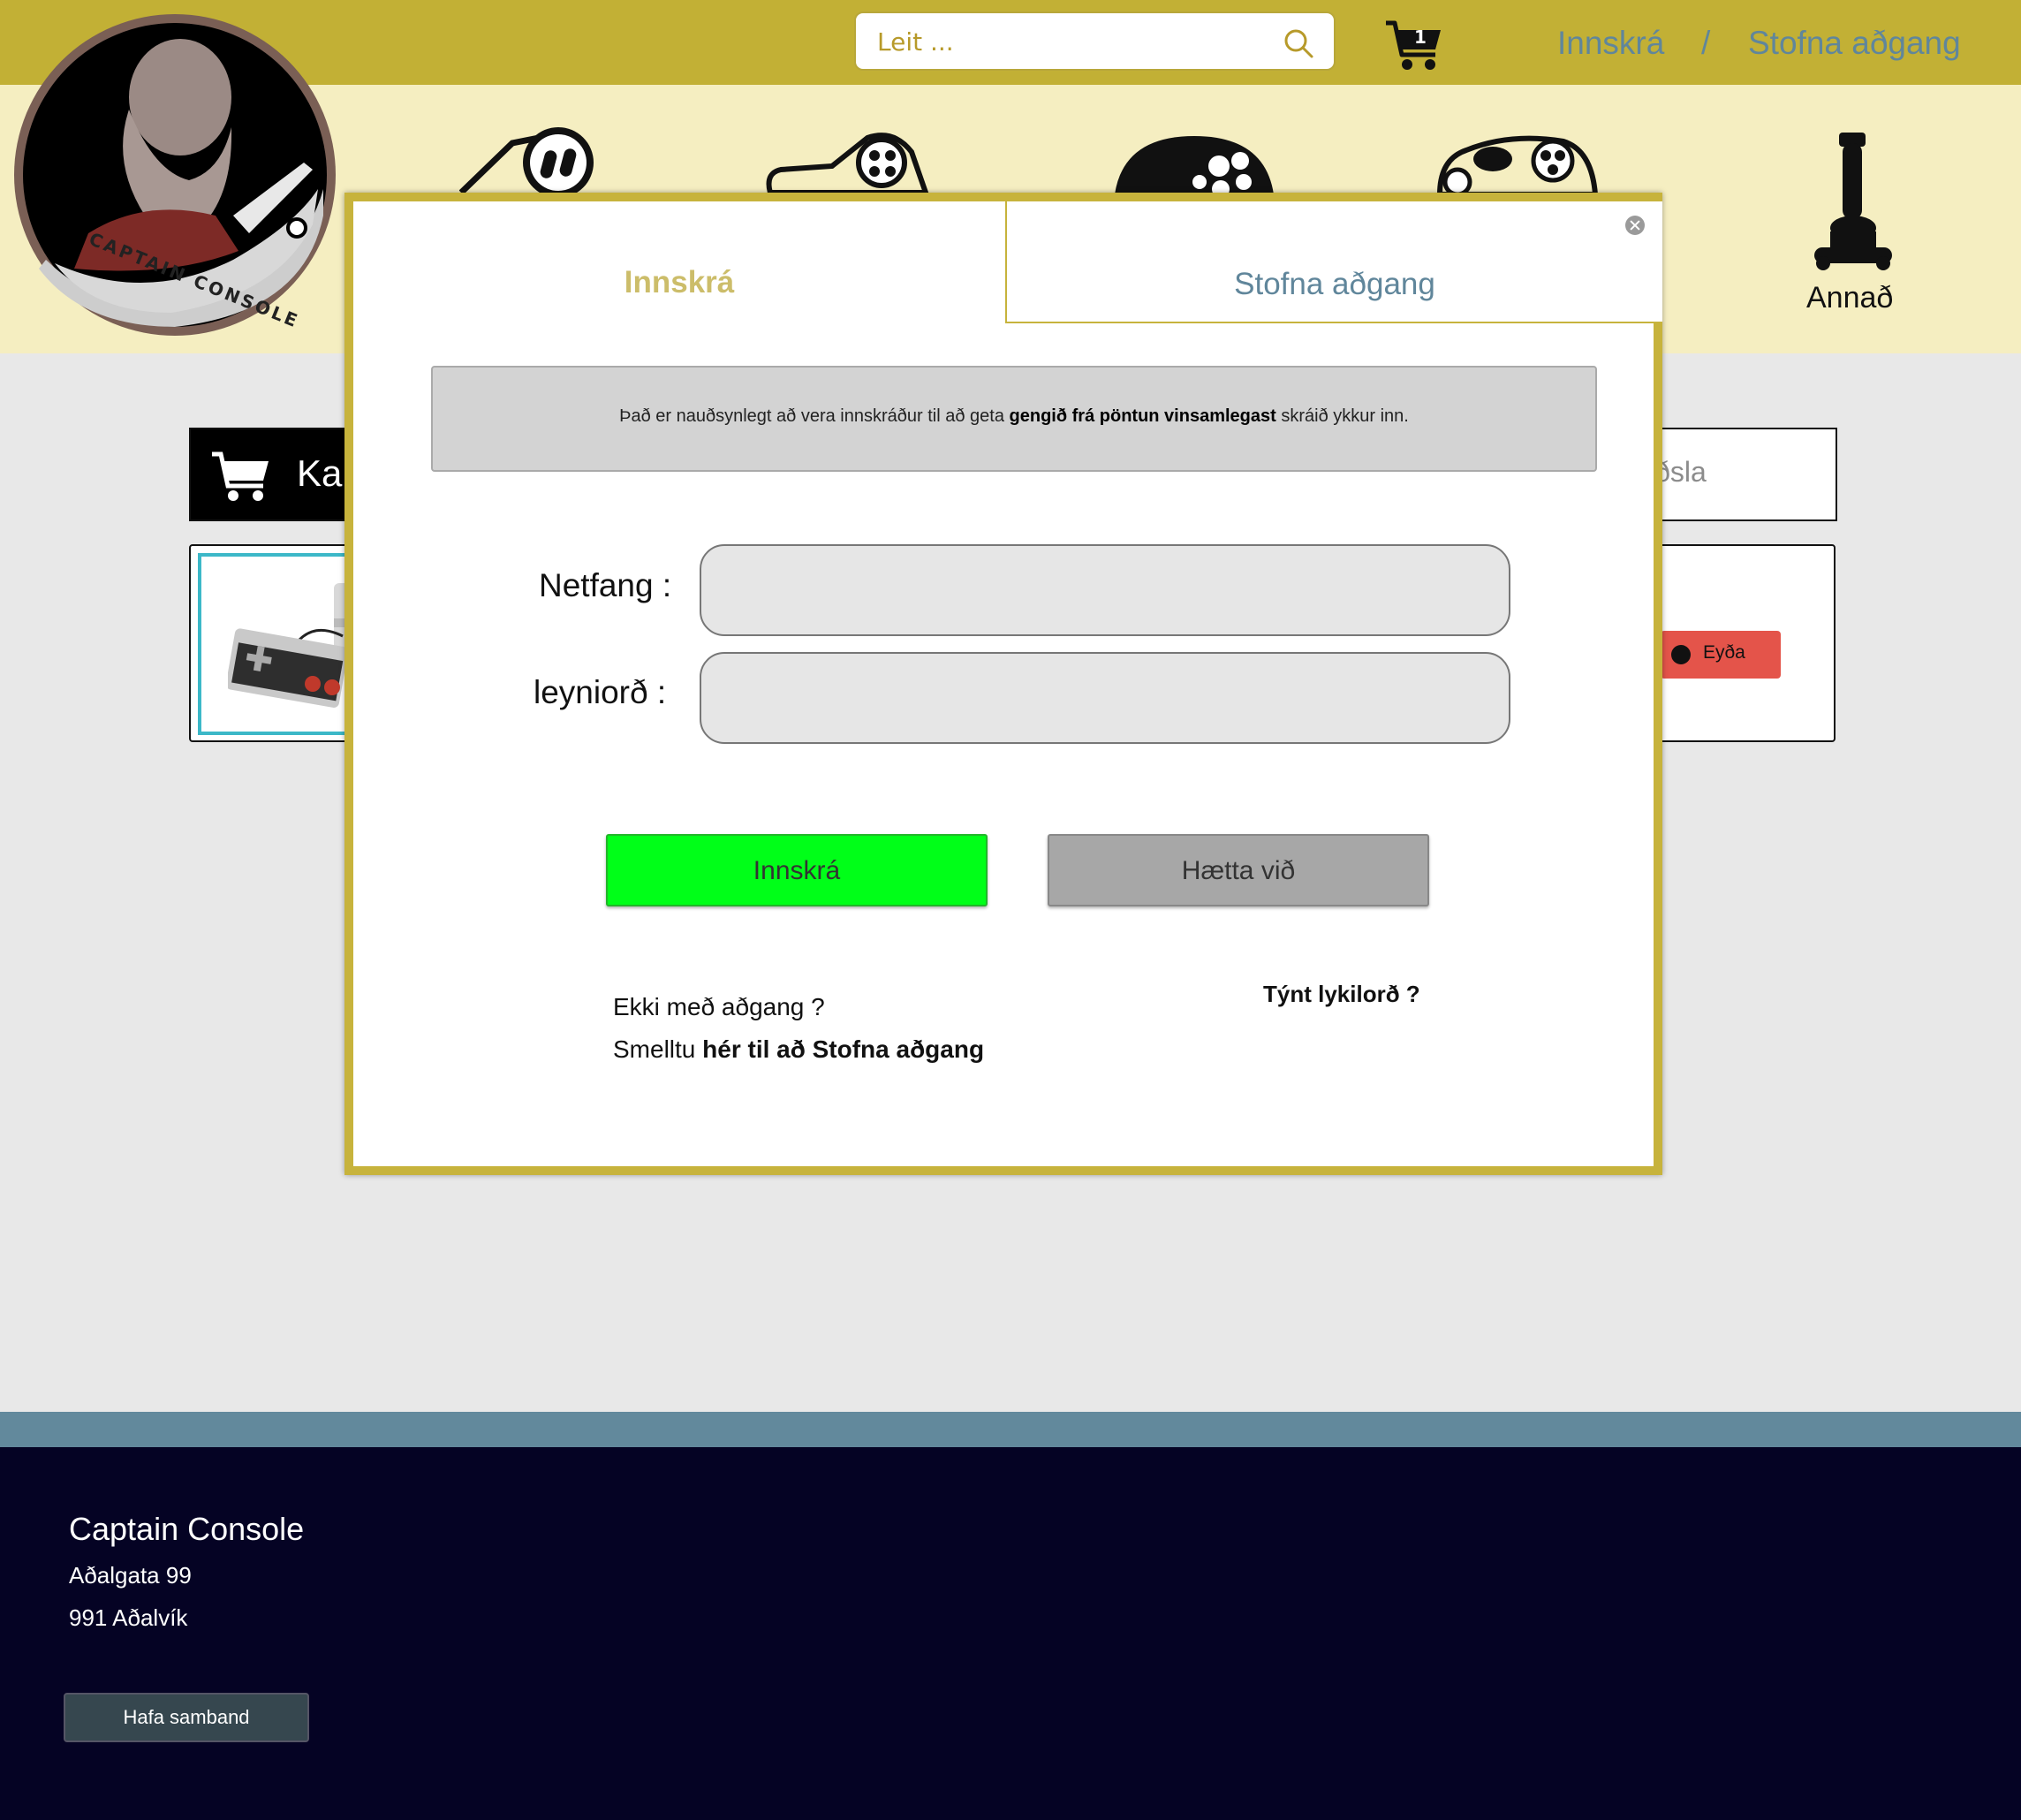 The image size is (2021, 1820). I want to click on search-icon, so click(1298, 43).